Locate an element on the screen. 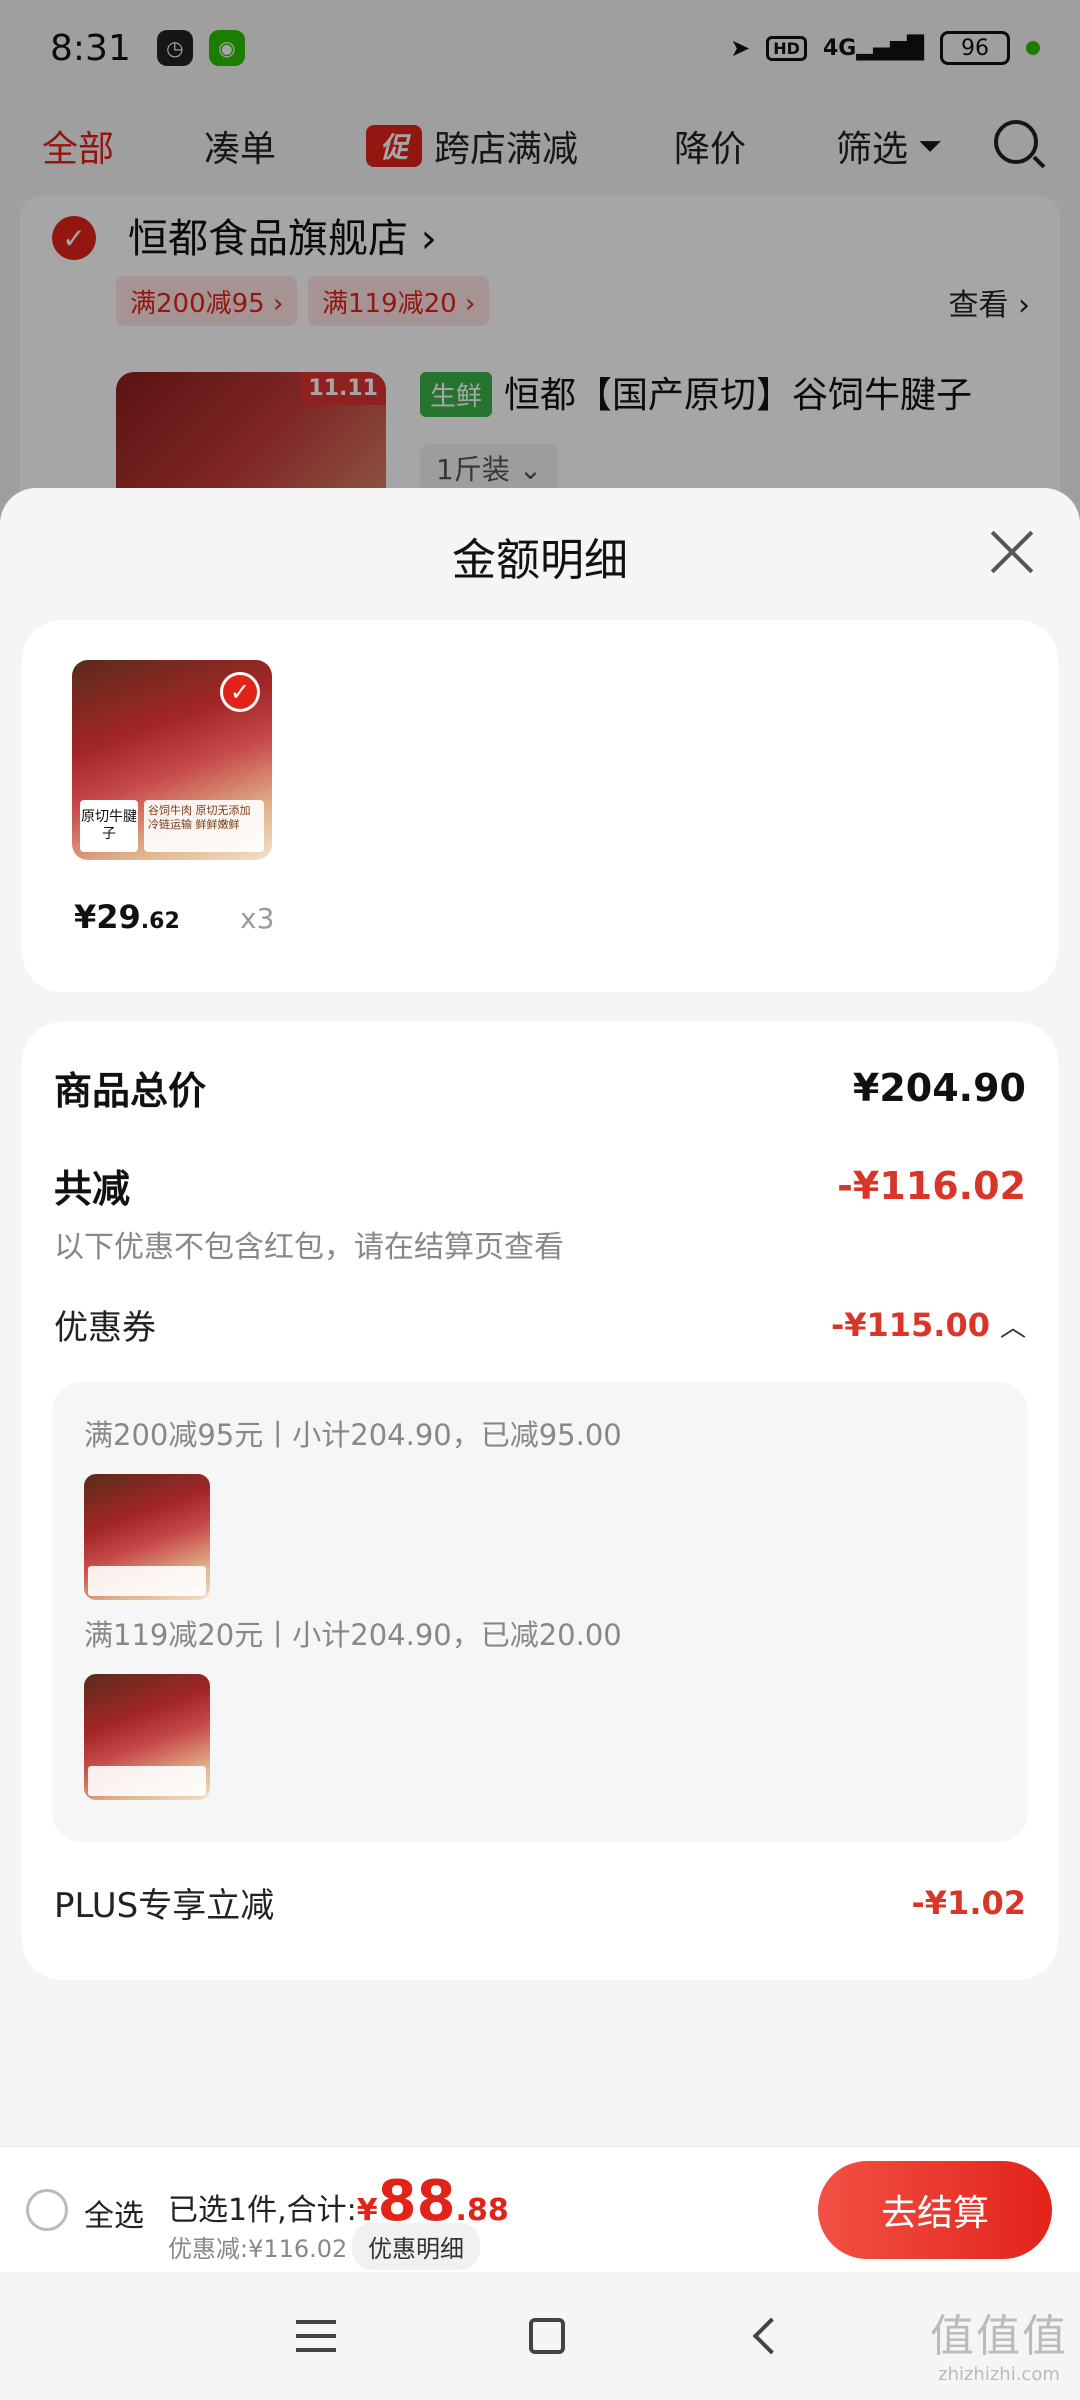  total-value: ¥204.90 is located at coordinates (939, 1087).